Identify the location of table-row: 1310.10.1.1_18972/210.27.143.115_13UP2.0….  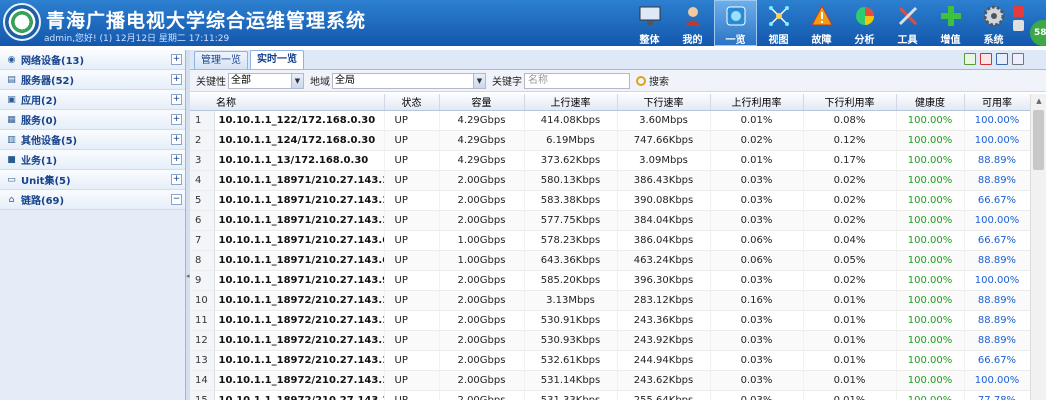
(610, 360).